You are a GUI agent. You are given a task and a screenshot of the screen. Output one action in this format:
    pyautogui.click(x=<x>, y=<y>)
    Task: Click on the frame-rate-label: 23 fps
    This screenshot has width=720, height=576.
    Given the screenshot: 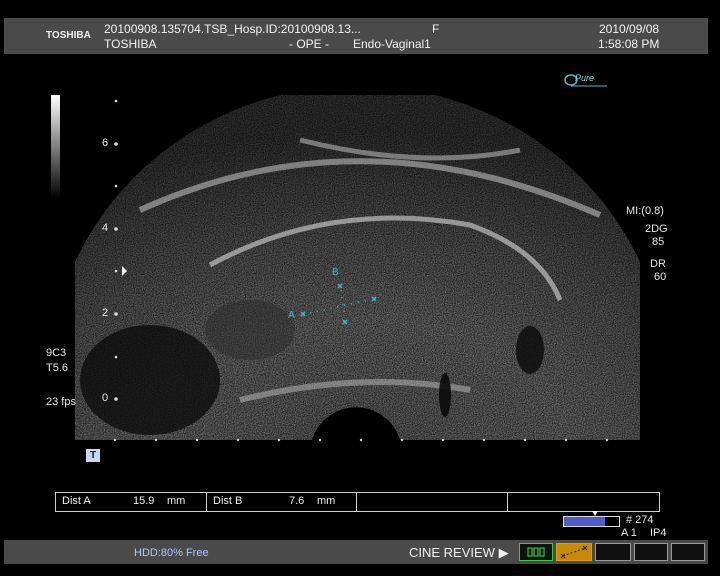 What is the action you would take?
    pyautogui.click(x=61, y=402)
    